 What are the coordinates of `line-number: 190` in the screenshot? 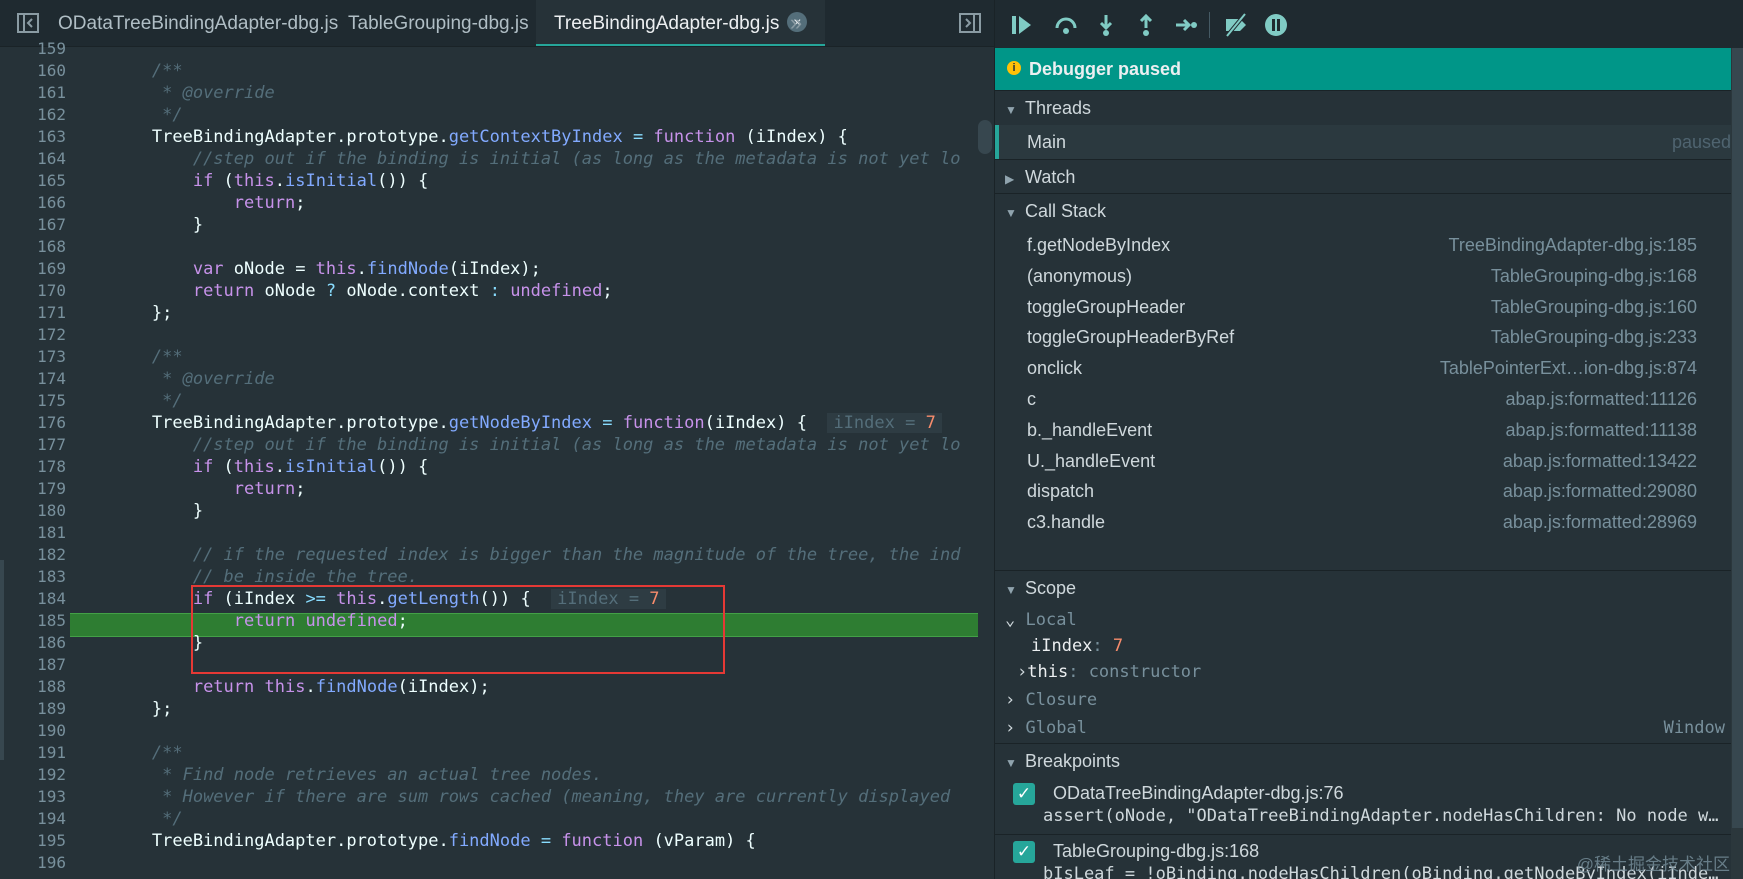 It's located at (33, 731).